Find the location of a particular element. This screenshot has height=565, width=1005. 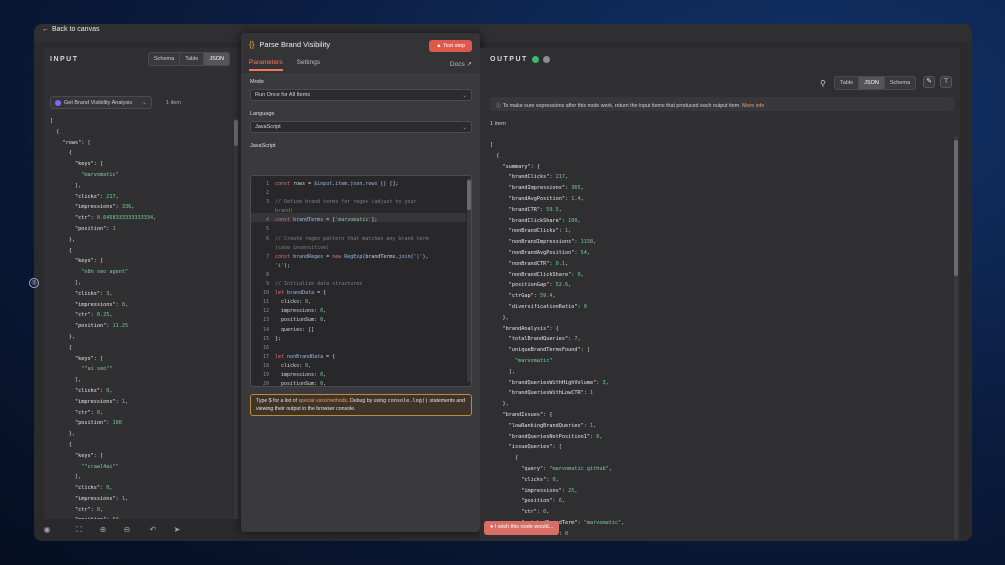

mode-value: Run Once for All Items is located at coordinates (283, 95).